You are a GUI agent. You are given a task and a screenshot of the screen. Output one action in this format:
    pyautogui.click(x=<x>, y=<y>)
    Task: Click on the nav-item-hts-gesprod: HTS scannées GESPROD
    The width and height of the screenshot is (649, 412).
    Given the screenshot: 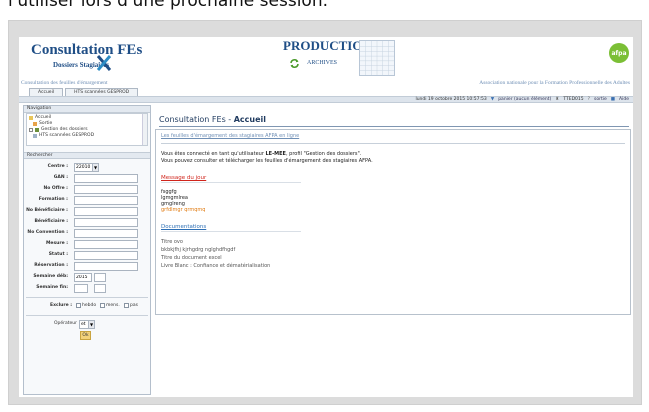 What is the action you would take?
    pyautogui.click(x=87, y=136)
    